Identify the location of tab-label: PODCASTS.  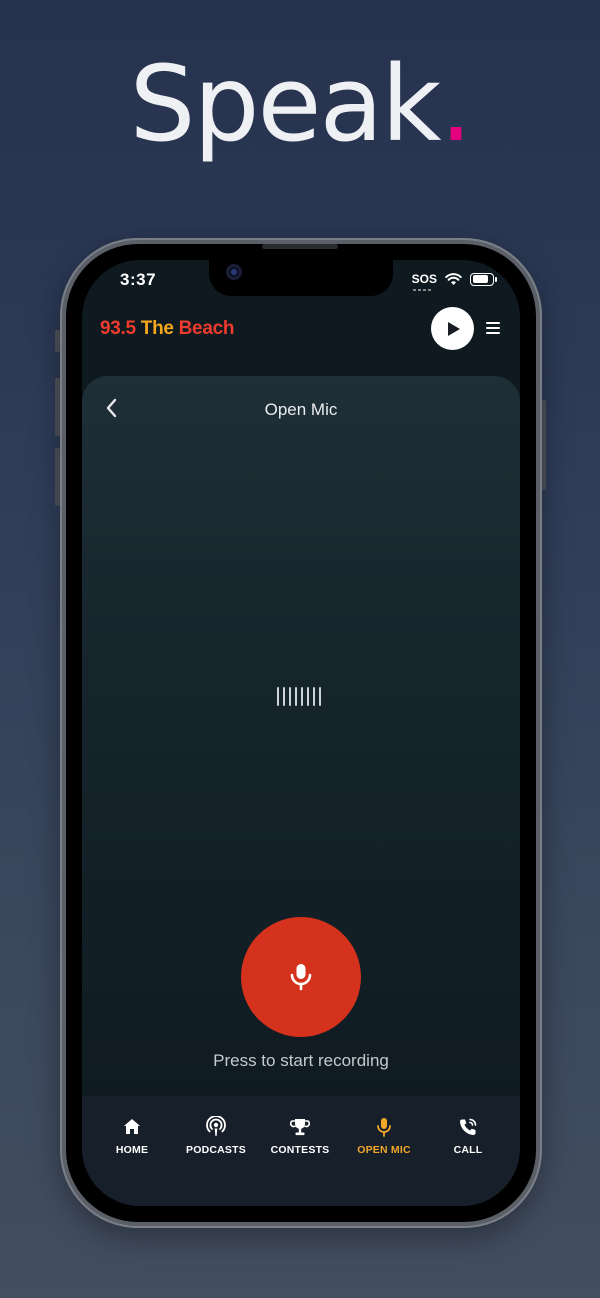
(216, 1150).